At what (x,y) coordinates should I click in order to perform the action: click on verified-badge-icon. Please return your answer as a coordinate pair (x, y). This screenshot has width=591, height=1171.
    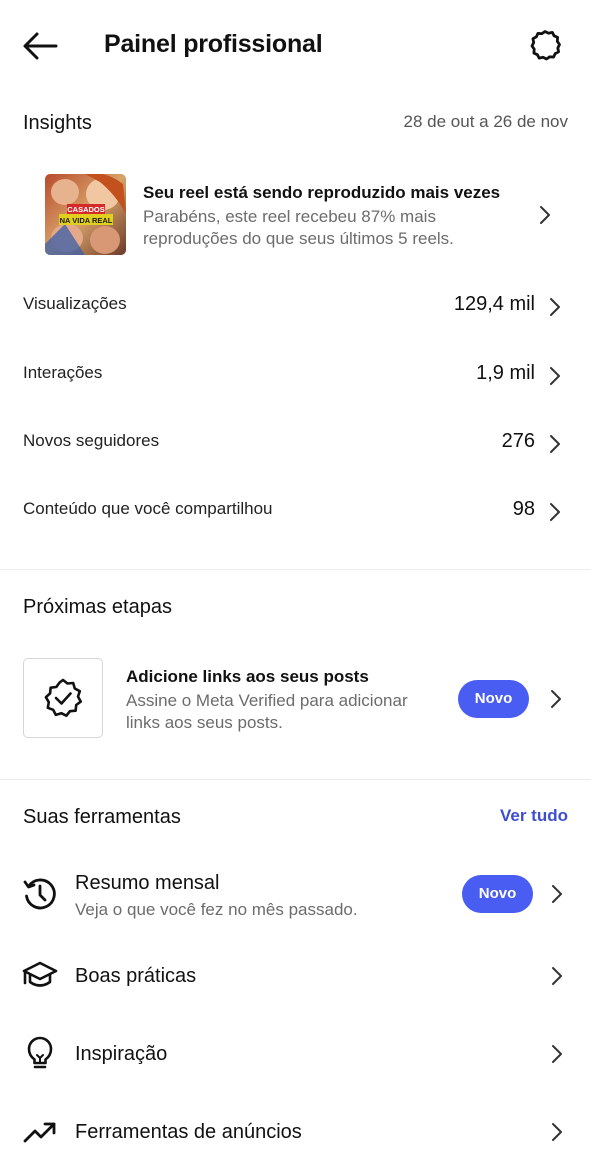
    Looking at the image, I should click on (63, 697).